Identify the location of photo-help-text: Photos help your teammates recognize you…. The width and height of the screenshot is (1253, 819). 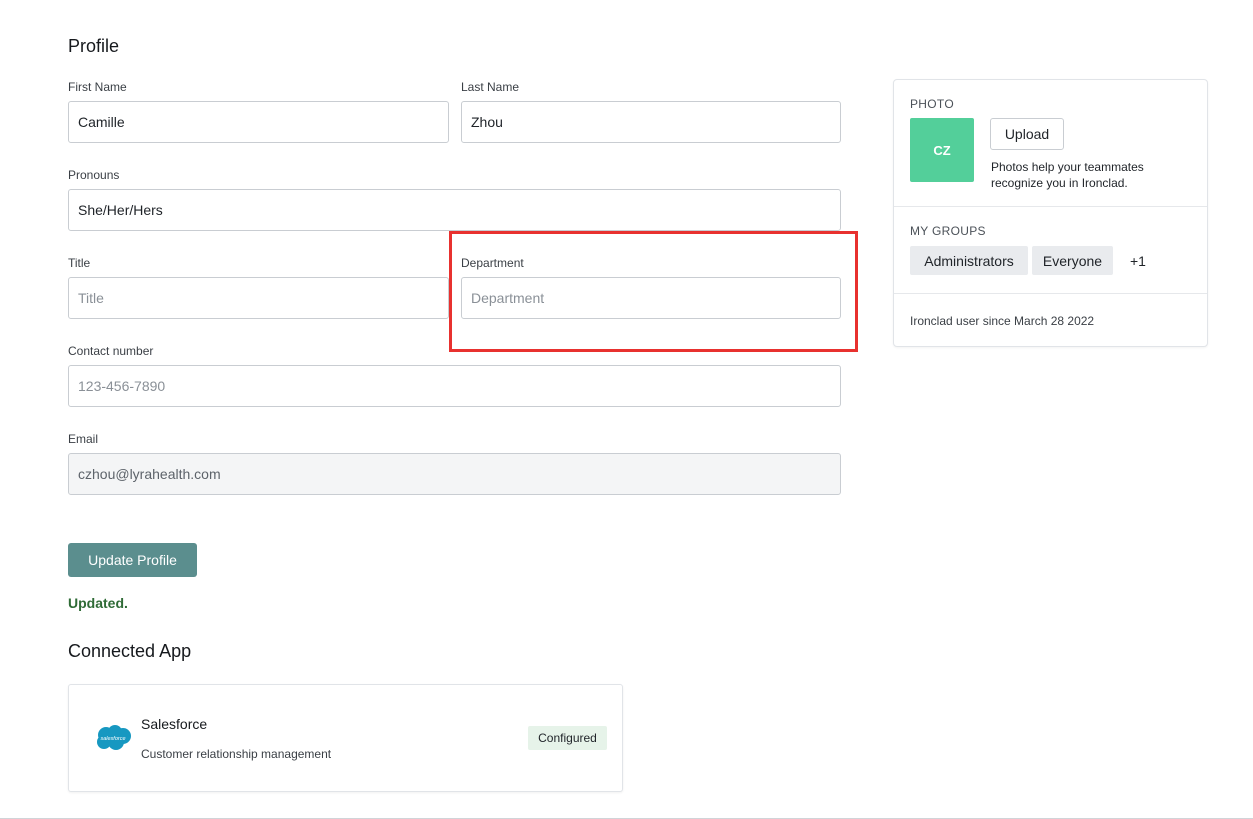
(1067, 175).